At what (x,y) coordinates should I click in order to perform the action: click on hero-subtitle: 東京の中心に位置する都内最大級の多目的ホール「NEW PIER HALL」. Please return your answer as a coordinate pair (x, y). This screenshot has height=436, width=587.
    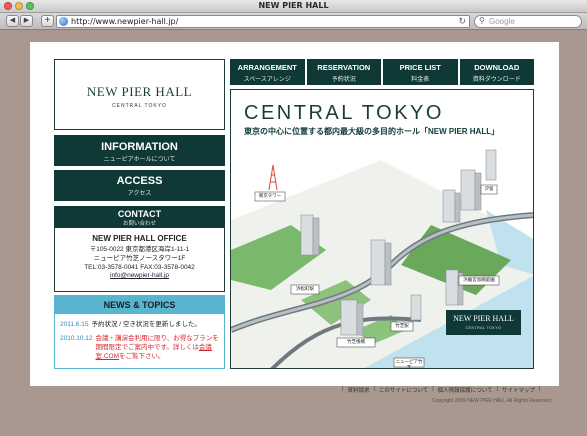
    Looking at the image, I should click on (372, 131).